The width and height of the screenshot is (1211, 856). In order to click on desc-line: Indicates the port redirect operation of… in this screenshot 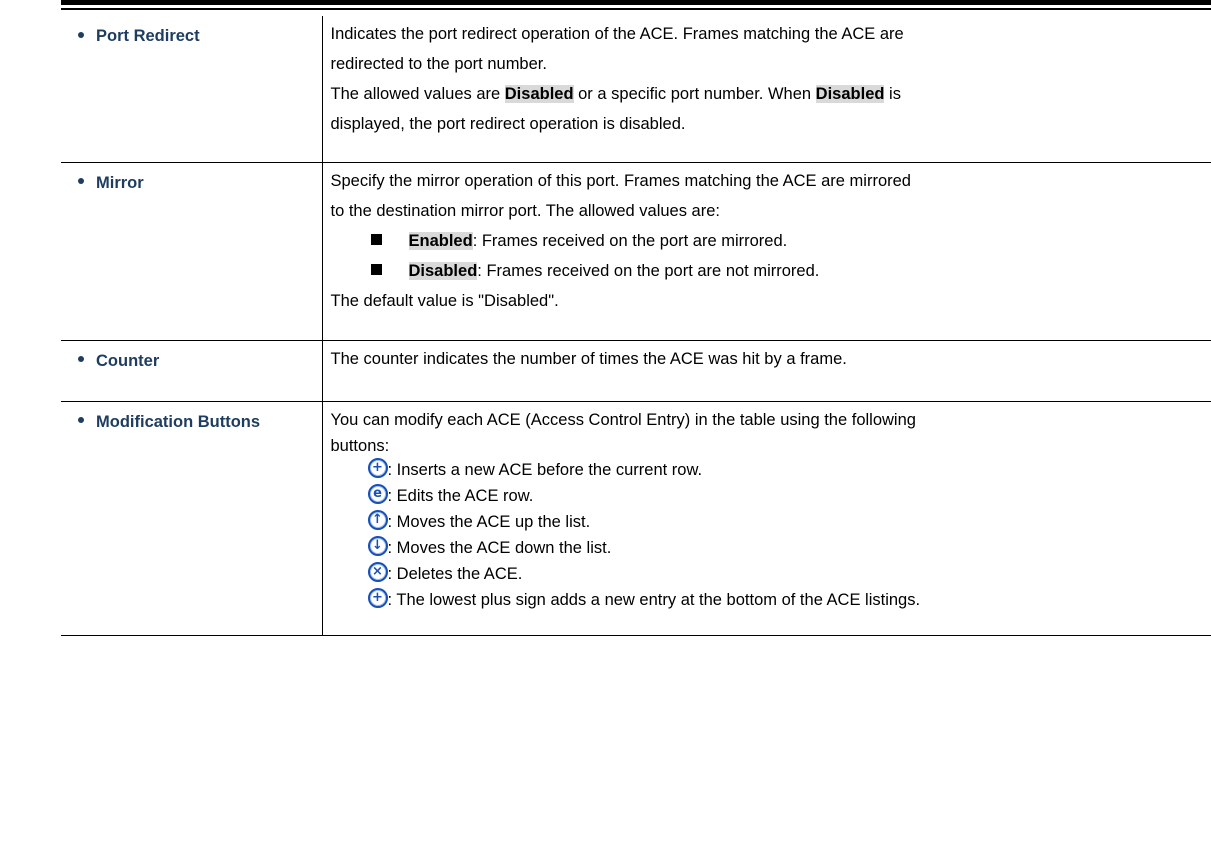, I will do `click(617, 34)`.